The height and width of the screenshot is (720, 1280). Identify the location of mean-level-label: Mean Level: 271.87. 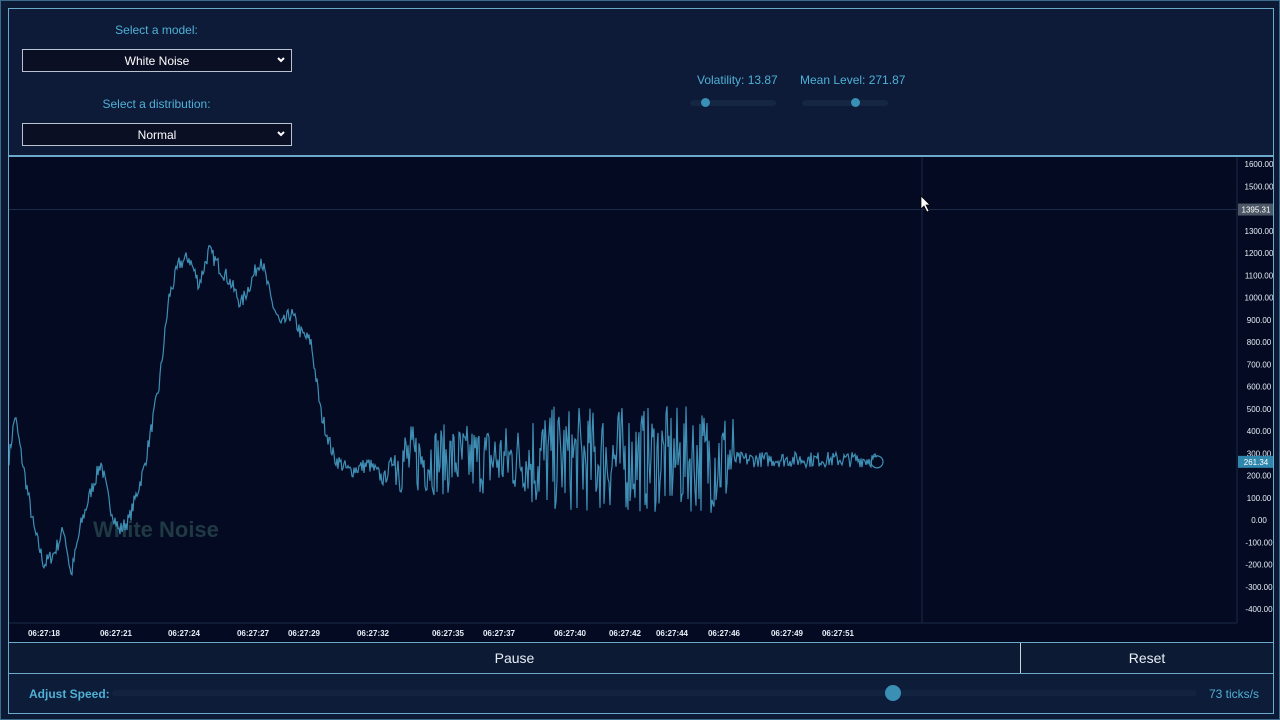
(853, 80).